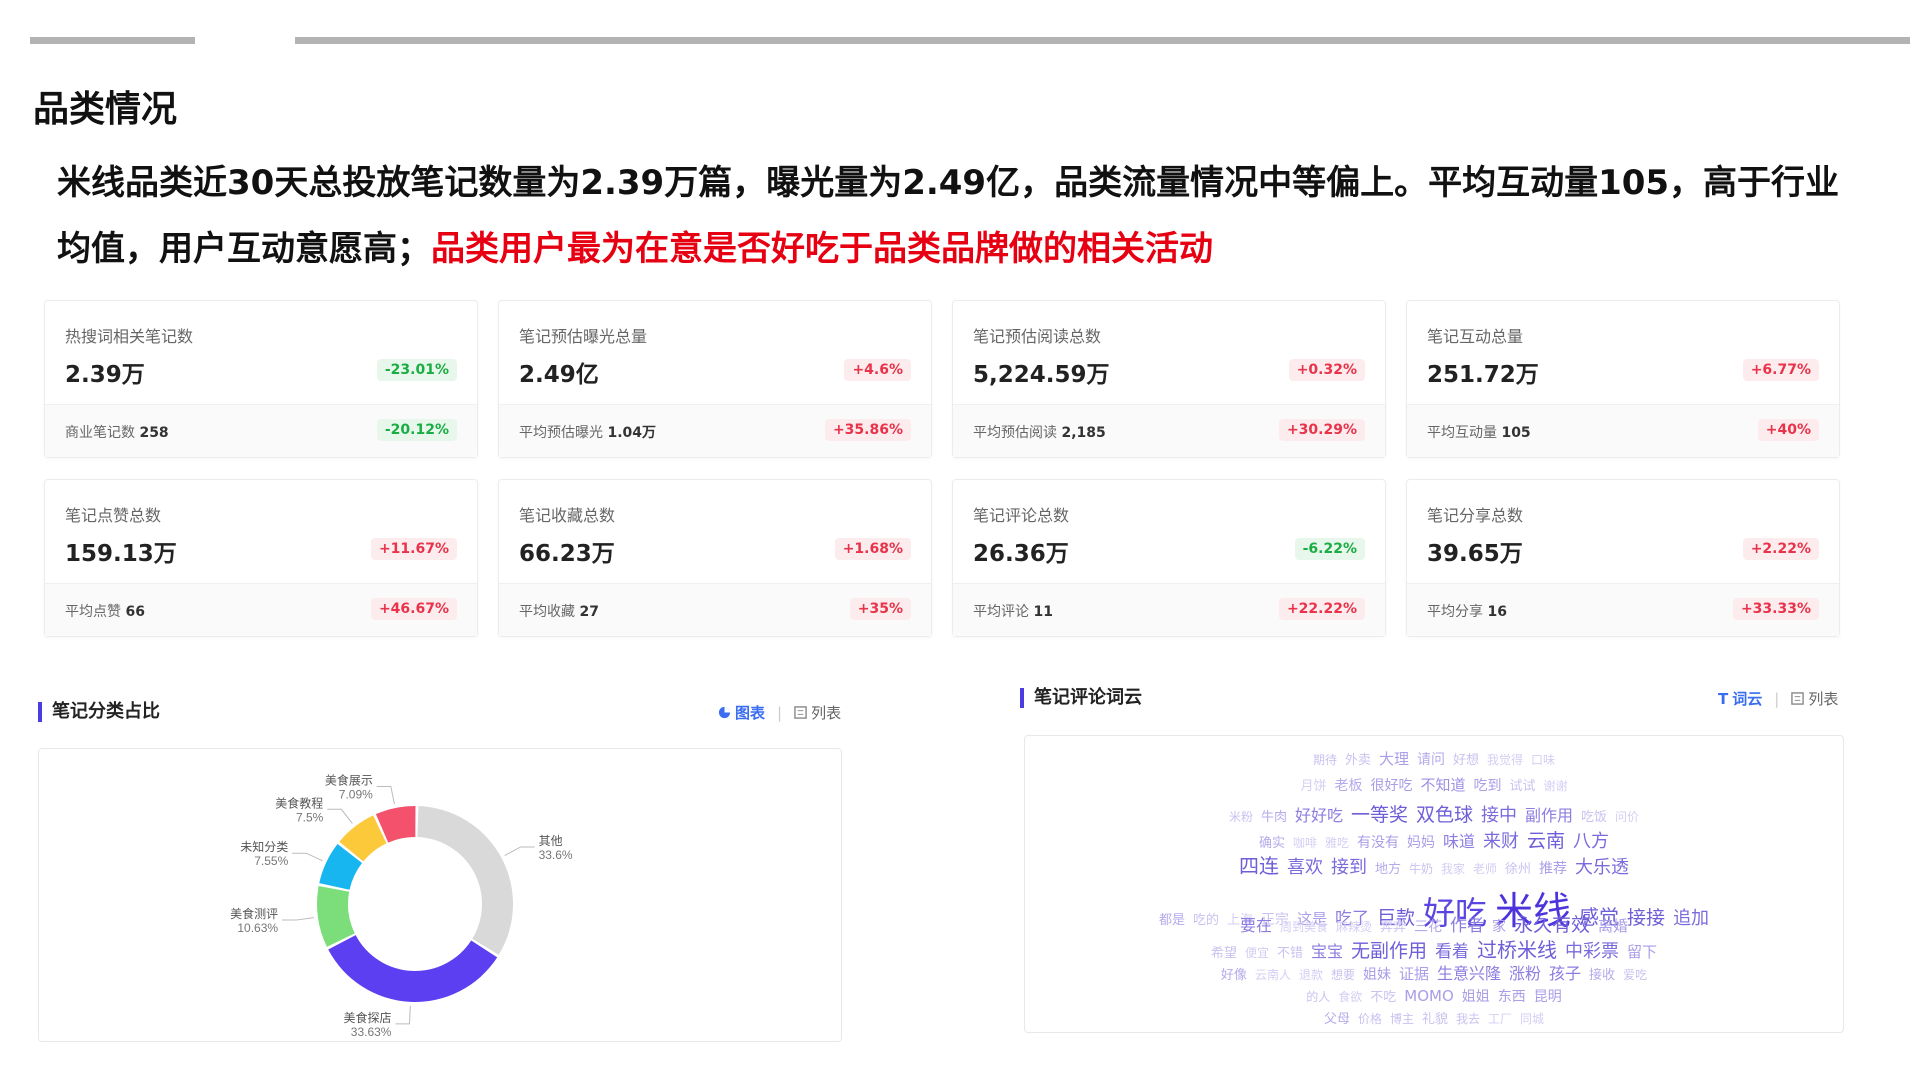 The image size is (1920, 1080). I want to click on cloud-view-tab: T 词云, so click(1740, 698).